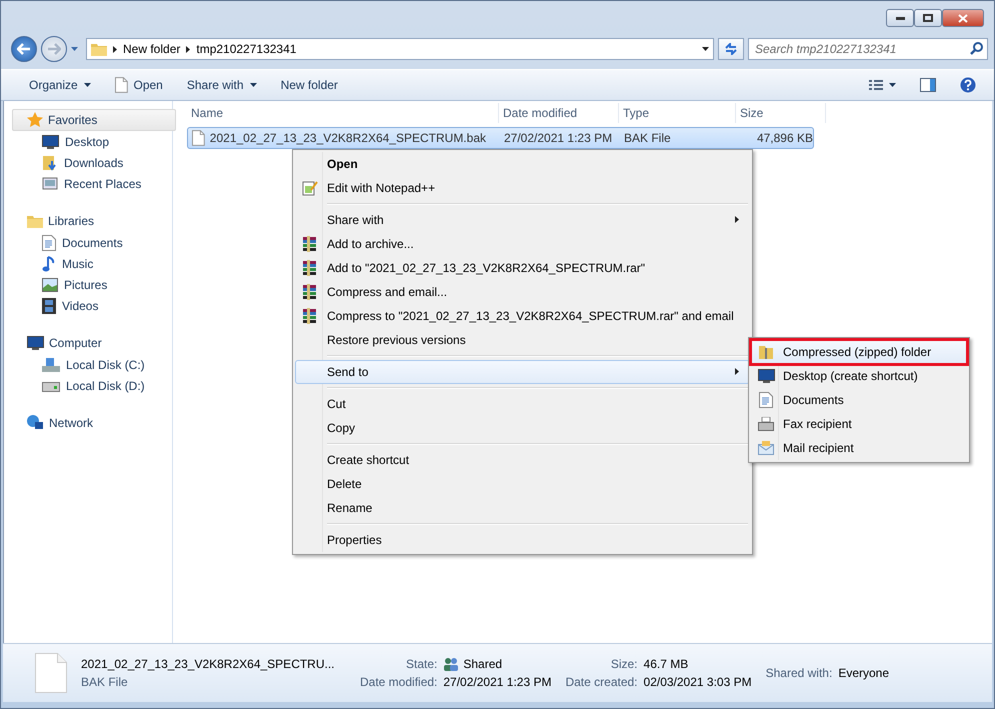  I want to click on sidebar-item: Local Disk (C:), so click(92, 364).